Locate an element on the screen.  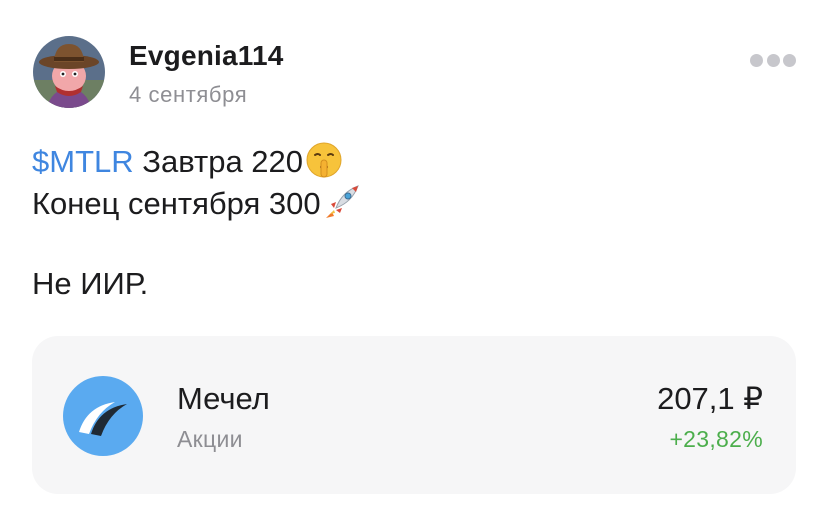
ticker-link: $MTLR is located at coordinates (83, 161).